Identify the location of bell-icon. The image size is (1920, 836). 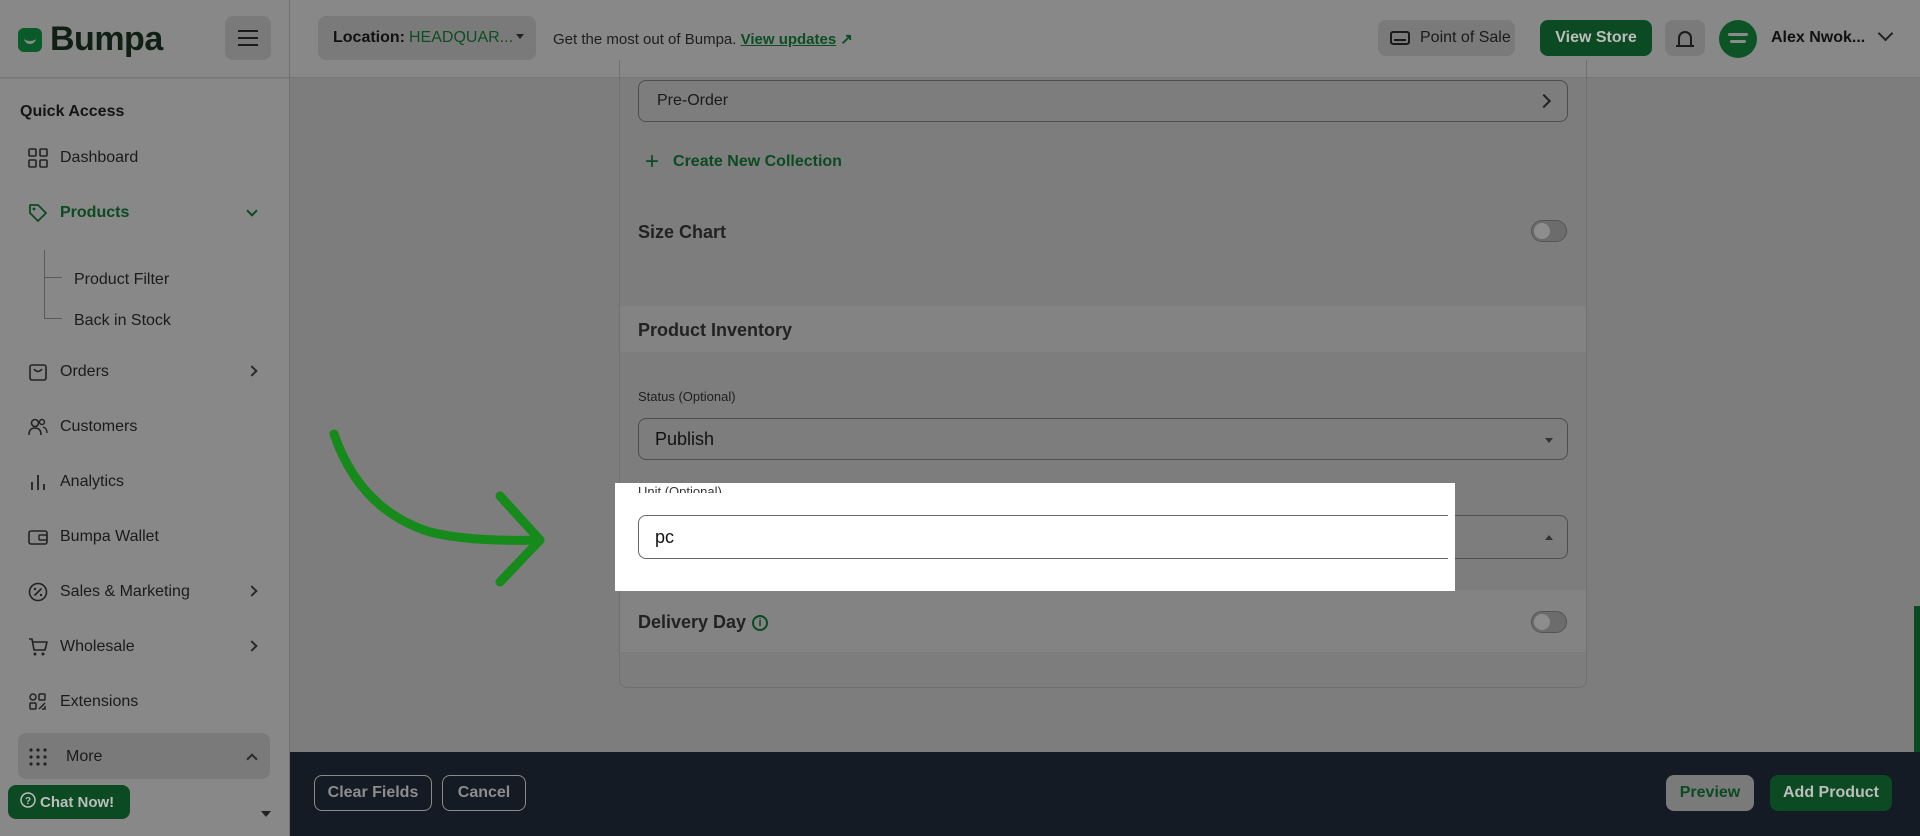
(1685, 39).